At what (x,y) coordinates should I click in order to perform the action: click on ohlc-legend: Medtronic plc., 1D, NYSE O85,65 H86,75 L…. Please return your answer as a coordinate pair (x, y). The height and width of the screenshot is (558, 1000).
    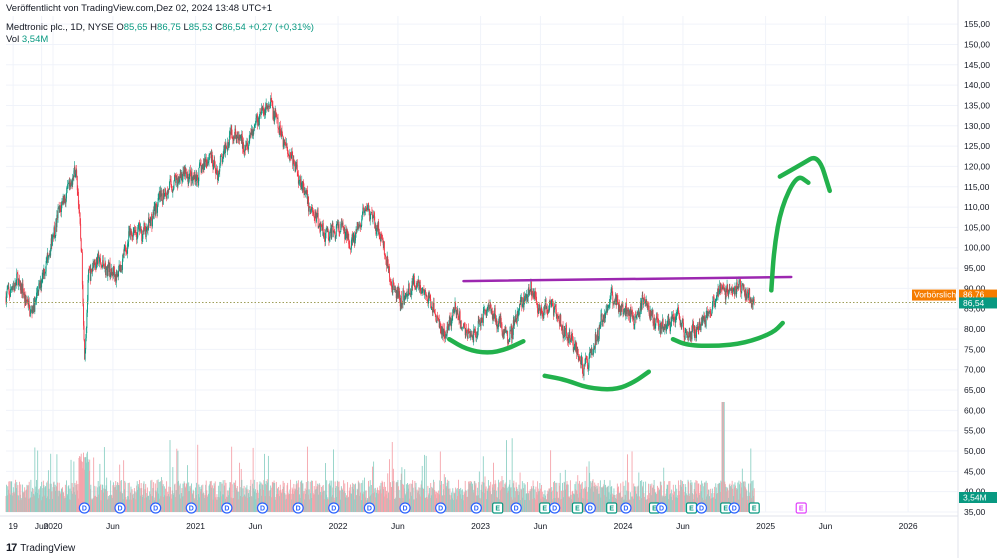
    Looking at the image, I should click on (160, 27).